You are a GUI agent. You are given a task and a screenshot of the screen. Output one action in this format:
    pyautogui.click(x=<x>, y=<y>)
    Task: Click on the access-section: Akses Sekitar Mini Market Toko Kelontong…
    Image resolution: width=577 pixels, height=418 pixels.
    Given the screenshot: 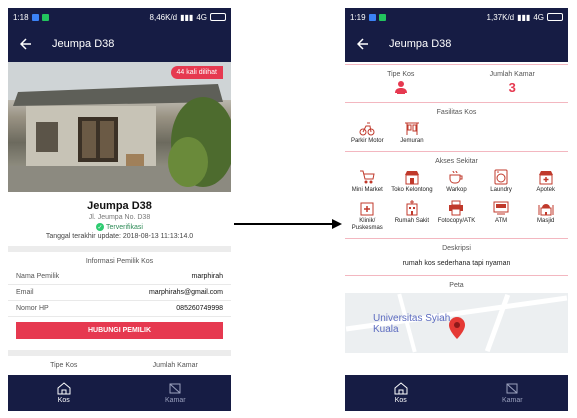 What is the action you would take?
    pyautogui.click(x=456, y=195)
    